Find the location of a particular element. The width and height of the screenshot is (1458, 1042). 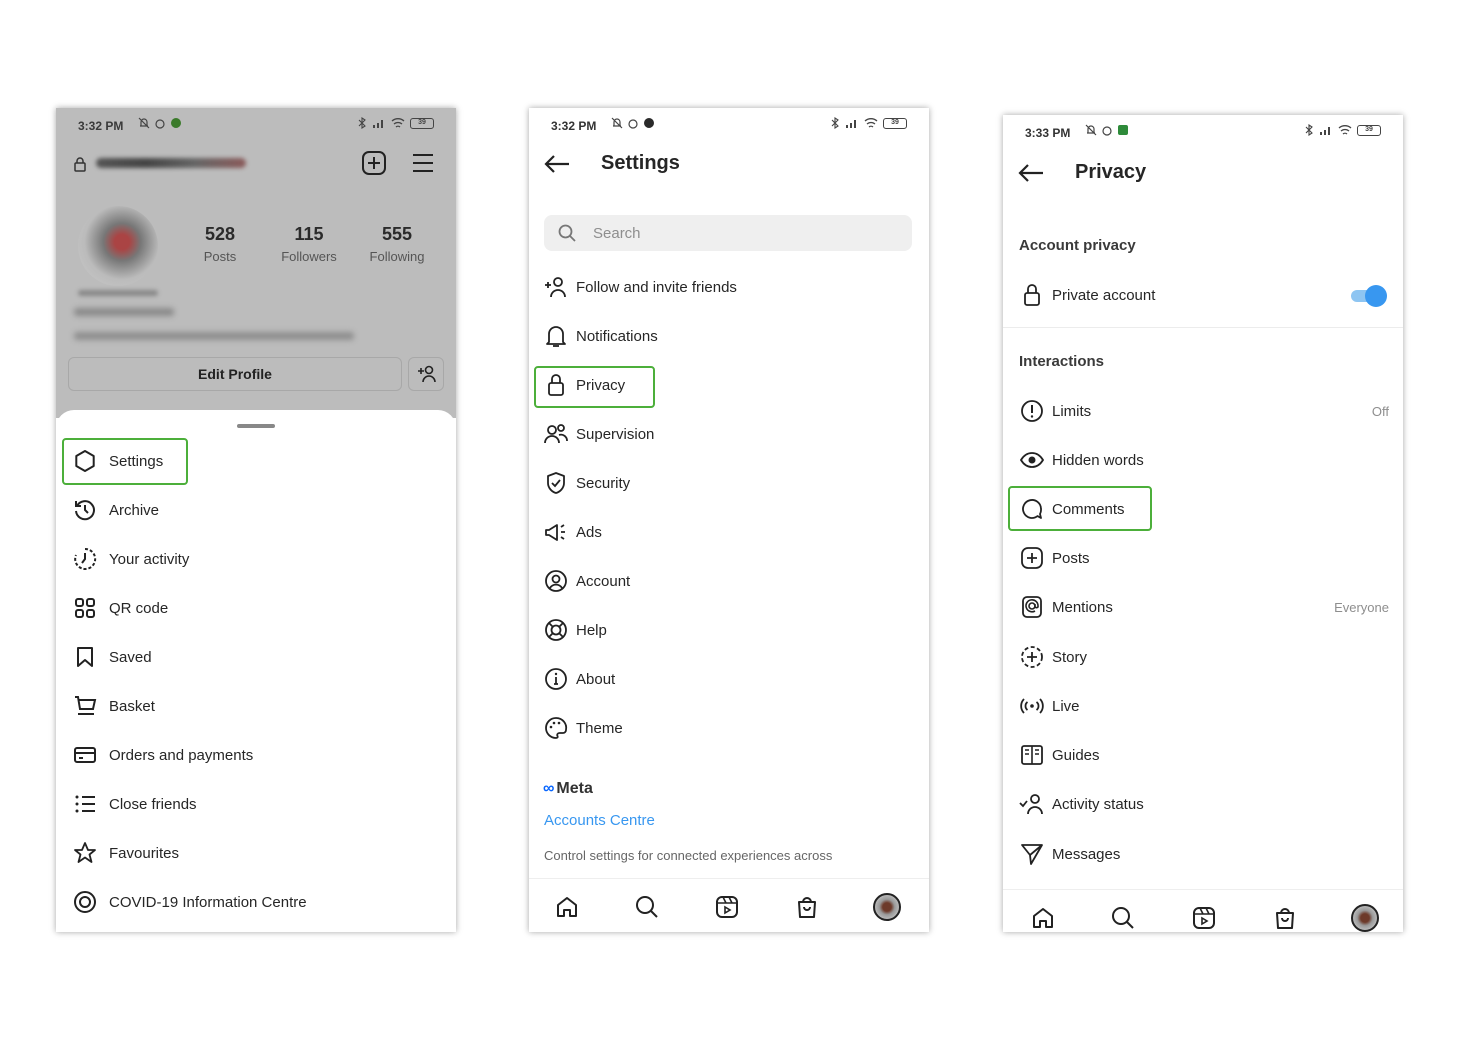

archive-icon is located at coordinates (85, 510).